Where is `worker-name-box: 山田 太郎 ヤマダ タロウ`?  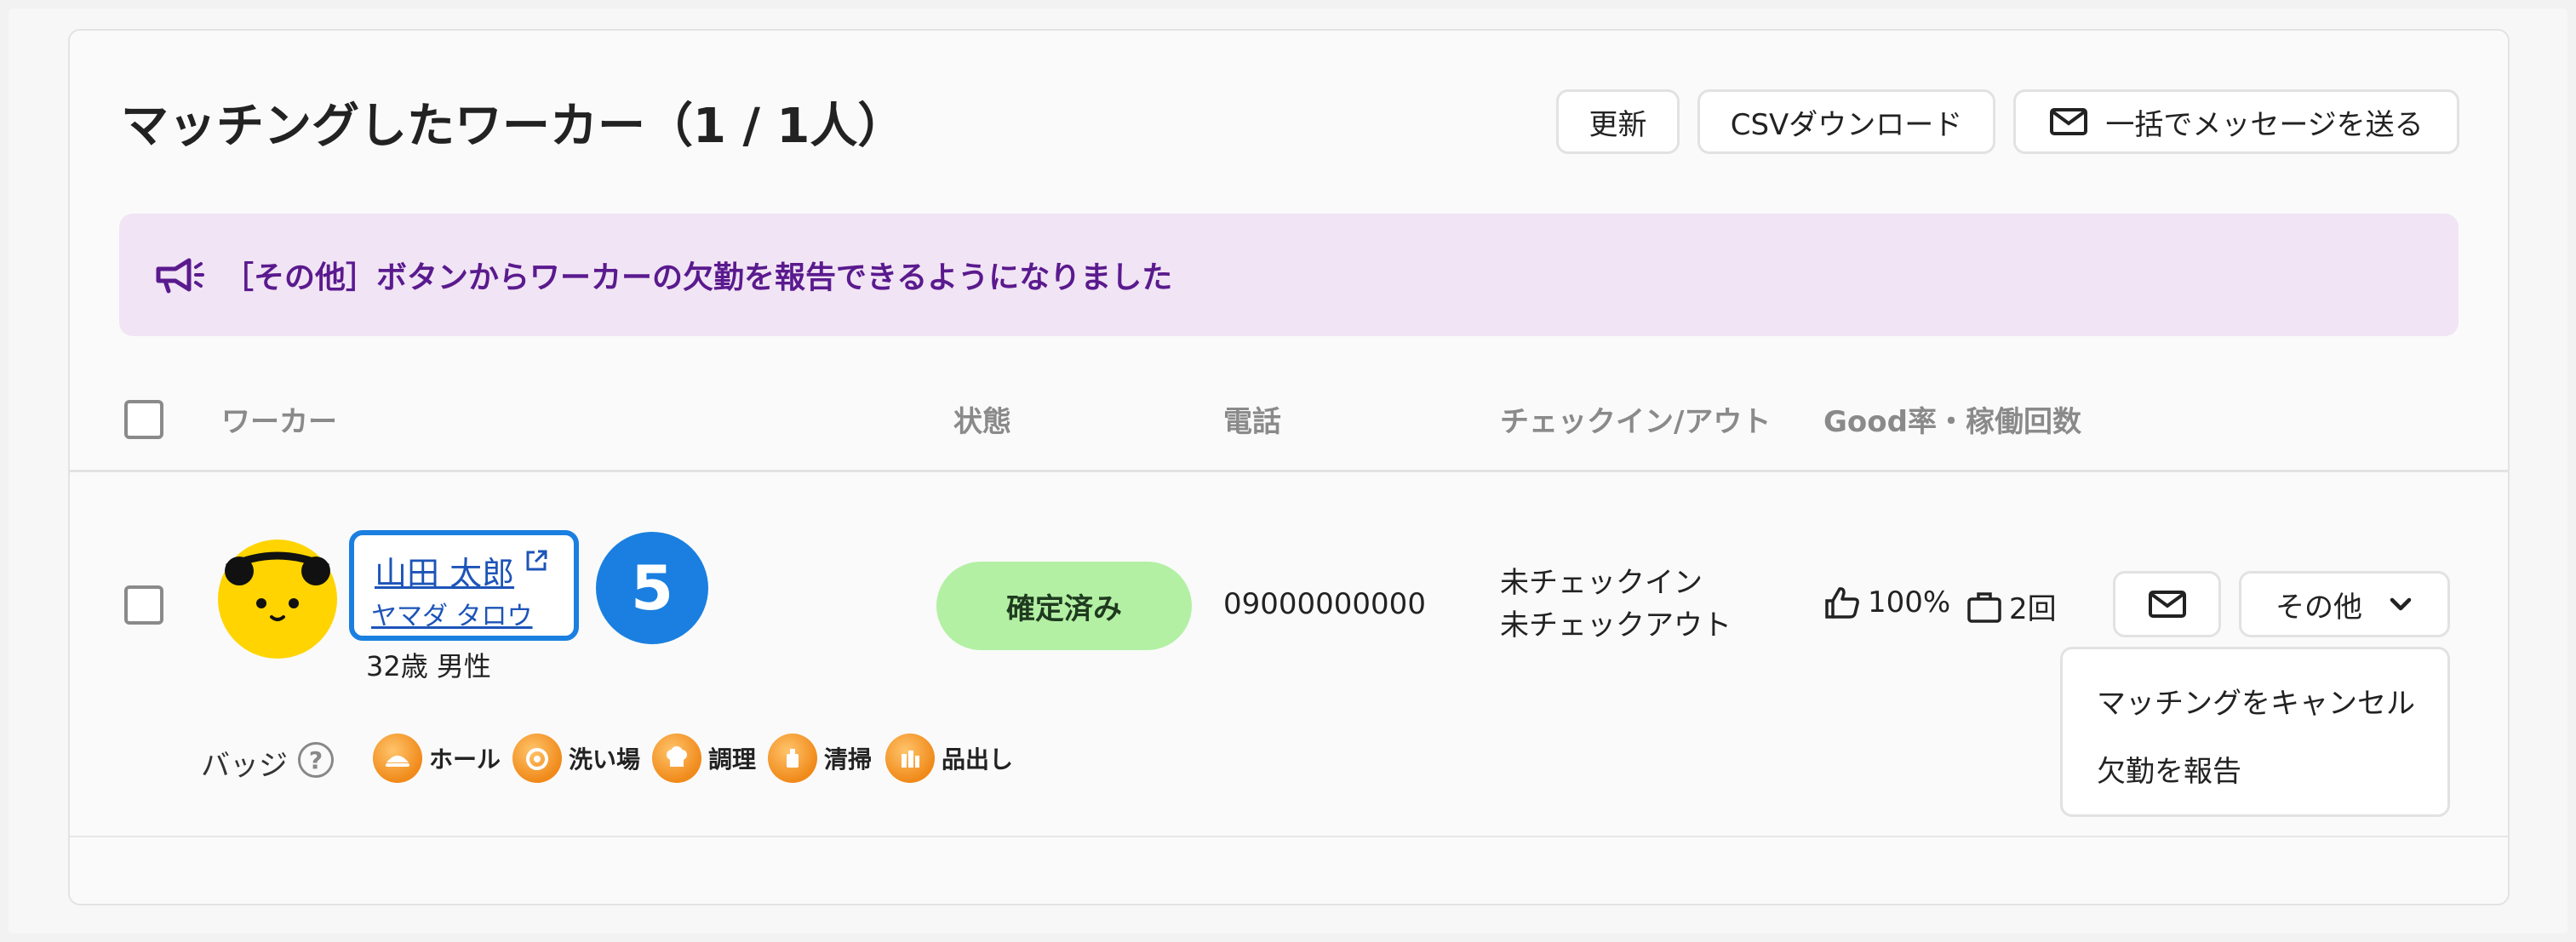
worker-name-box: 山田 太郎 ヤマダ タロウ is located at coordinates (464, 585).